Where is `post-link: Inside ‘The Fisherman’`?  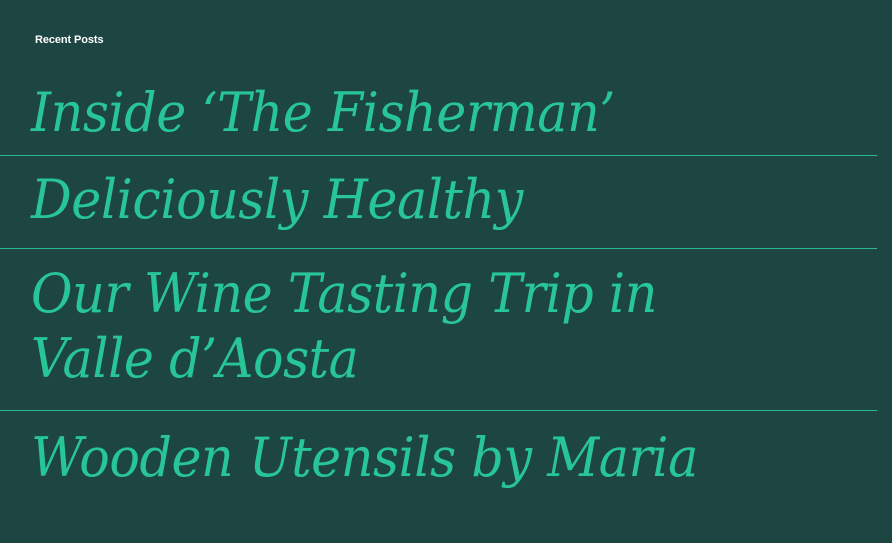
post-link: Inside ‘The Fisherman’ is located at coordinates (412, 113).